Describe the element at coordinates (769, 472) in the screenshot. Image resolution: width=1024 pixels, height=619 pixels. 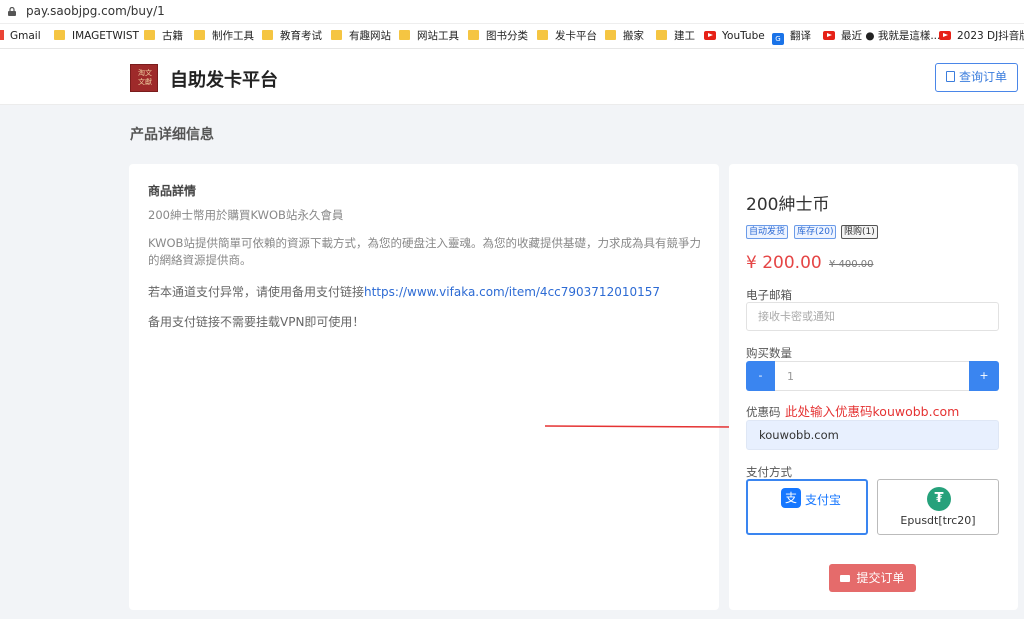
I see `payment-method-label: 支付方式` at that location.